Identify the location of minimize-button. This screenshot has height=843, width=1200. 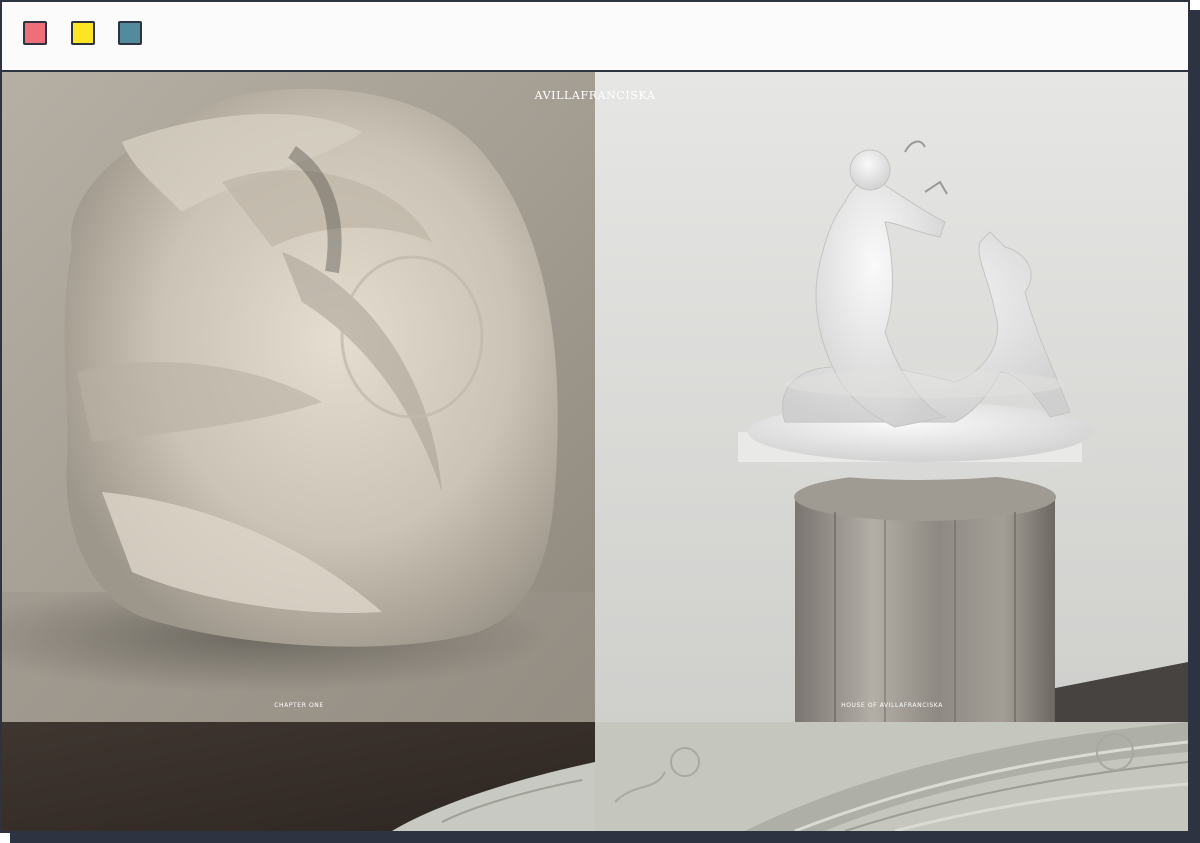
(83, 33).